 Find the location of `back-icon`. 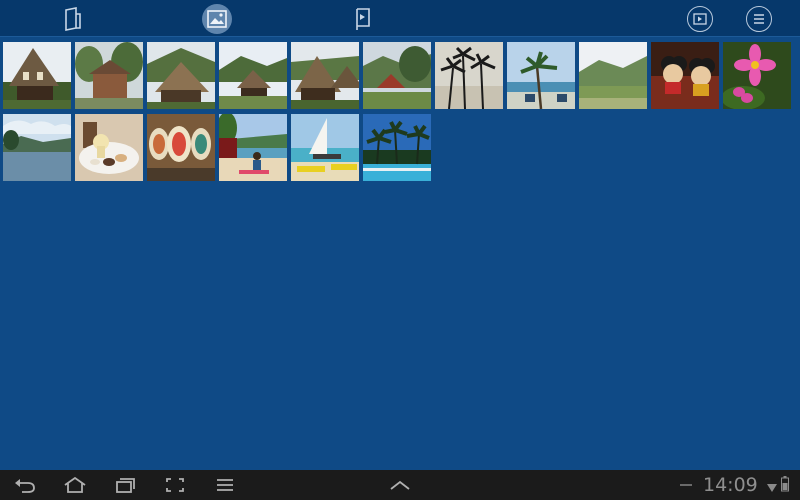

back-icon is located at coordinates (25, 485).